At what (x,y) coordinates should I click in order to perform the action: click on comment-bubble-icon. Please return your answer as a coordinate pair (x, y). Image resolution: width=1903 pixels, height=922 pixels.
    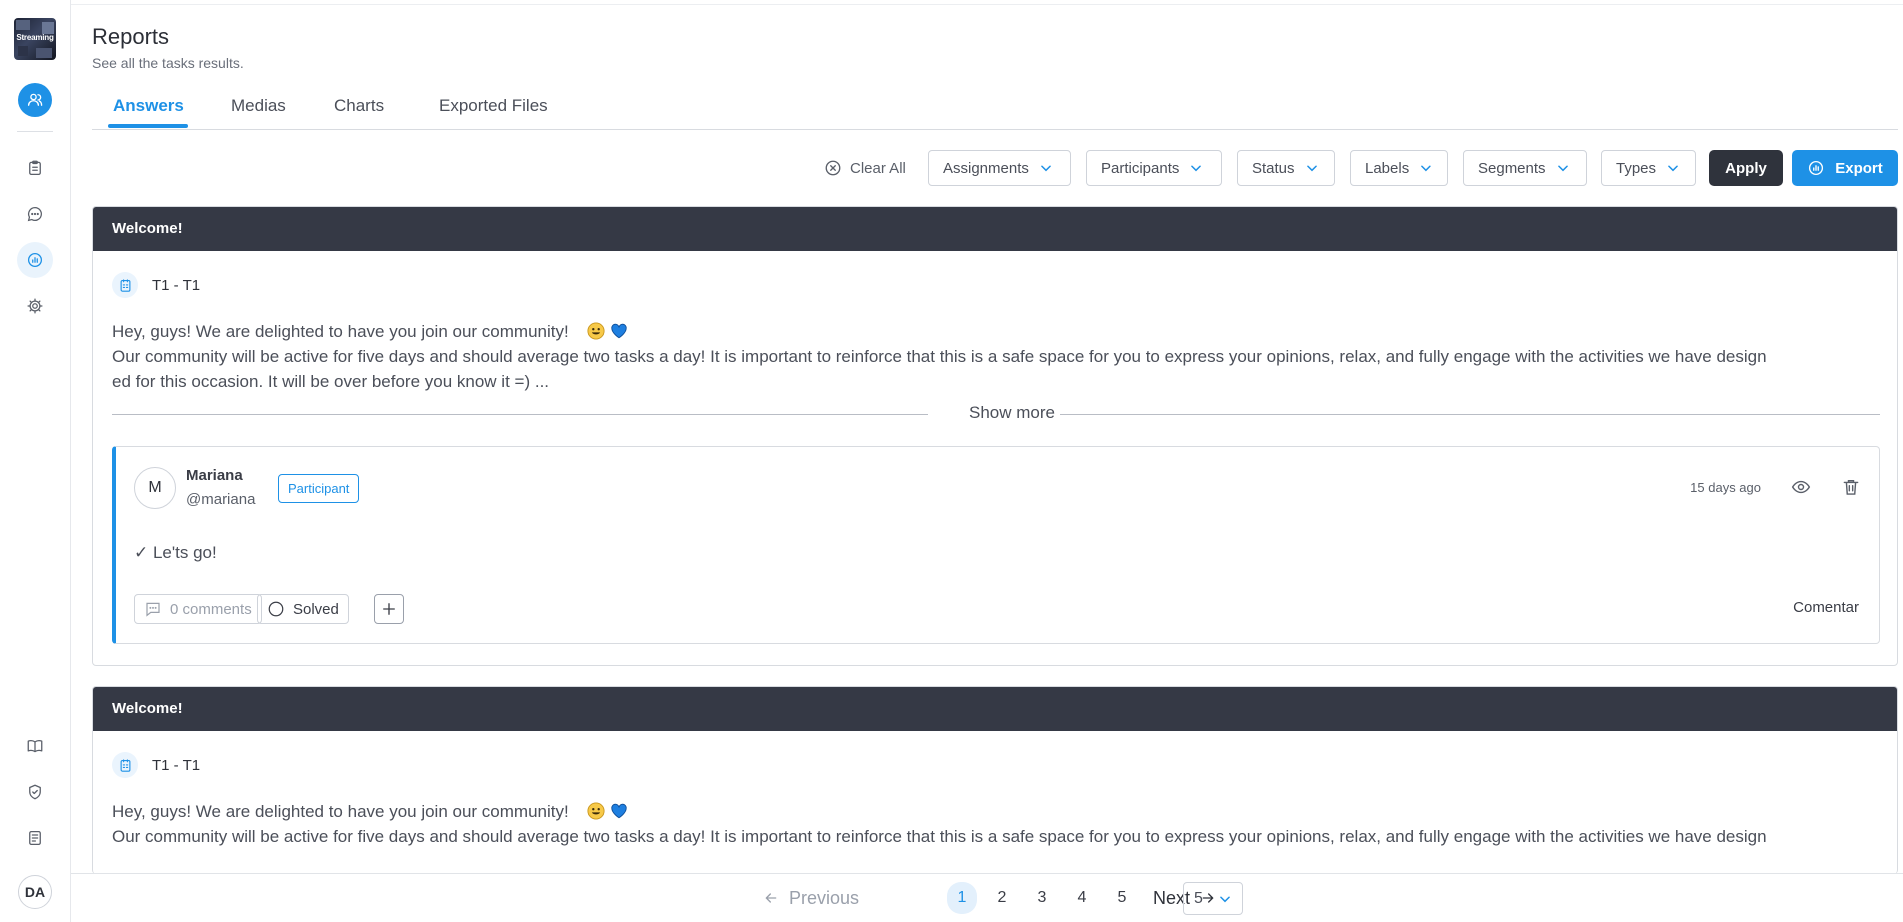
    Looking at the image, I should click on (153, 609).